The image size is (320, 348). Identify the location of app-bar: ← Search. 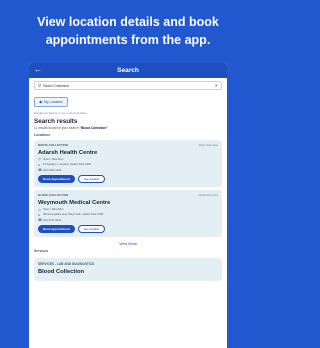
(128, 70).